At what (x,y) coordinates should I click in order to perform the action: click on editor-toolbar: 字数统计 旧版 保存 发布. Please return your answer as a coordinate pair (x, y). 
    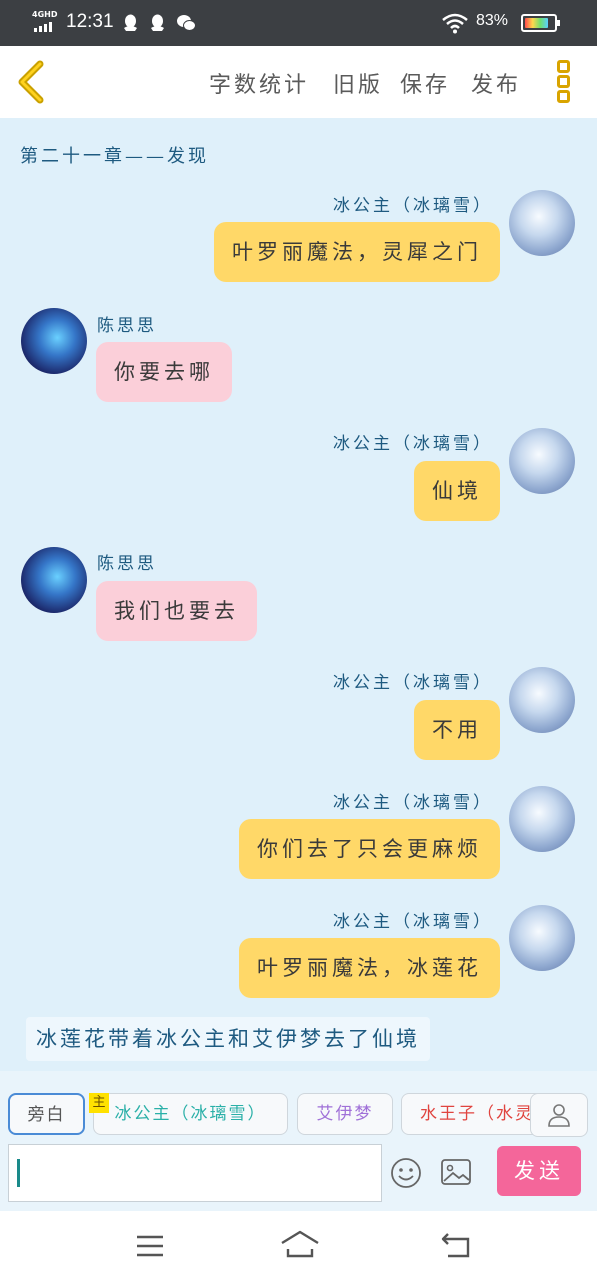
    Looking at the image, I should click on (298, 82).